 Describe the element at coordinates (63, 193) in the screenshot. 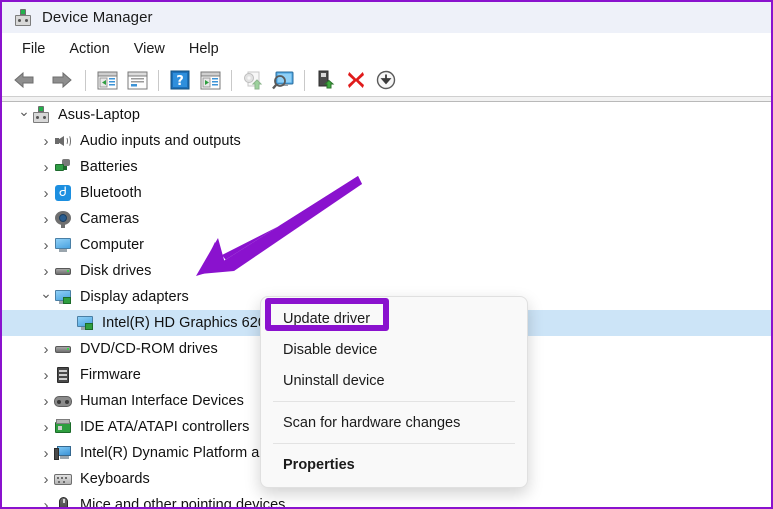

I see `bluetooth-icon: Ꮷ` at that location.